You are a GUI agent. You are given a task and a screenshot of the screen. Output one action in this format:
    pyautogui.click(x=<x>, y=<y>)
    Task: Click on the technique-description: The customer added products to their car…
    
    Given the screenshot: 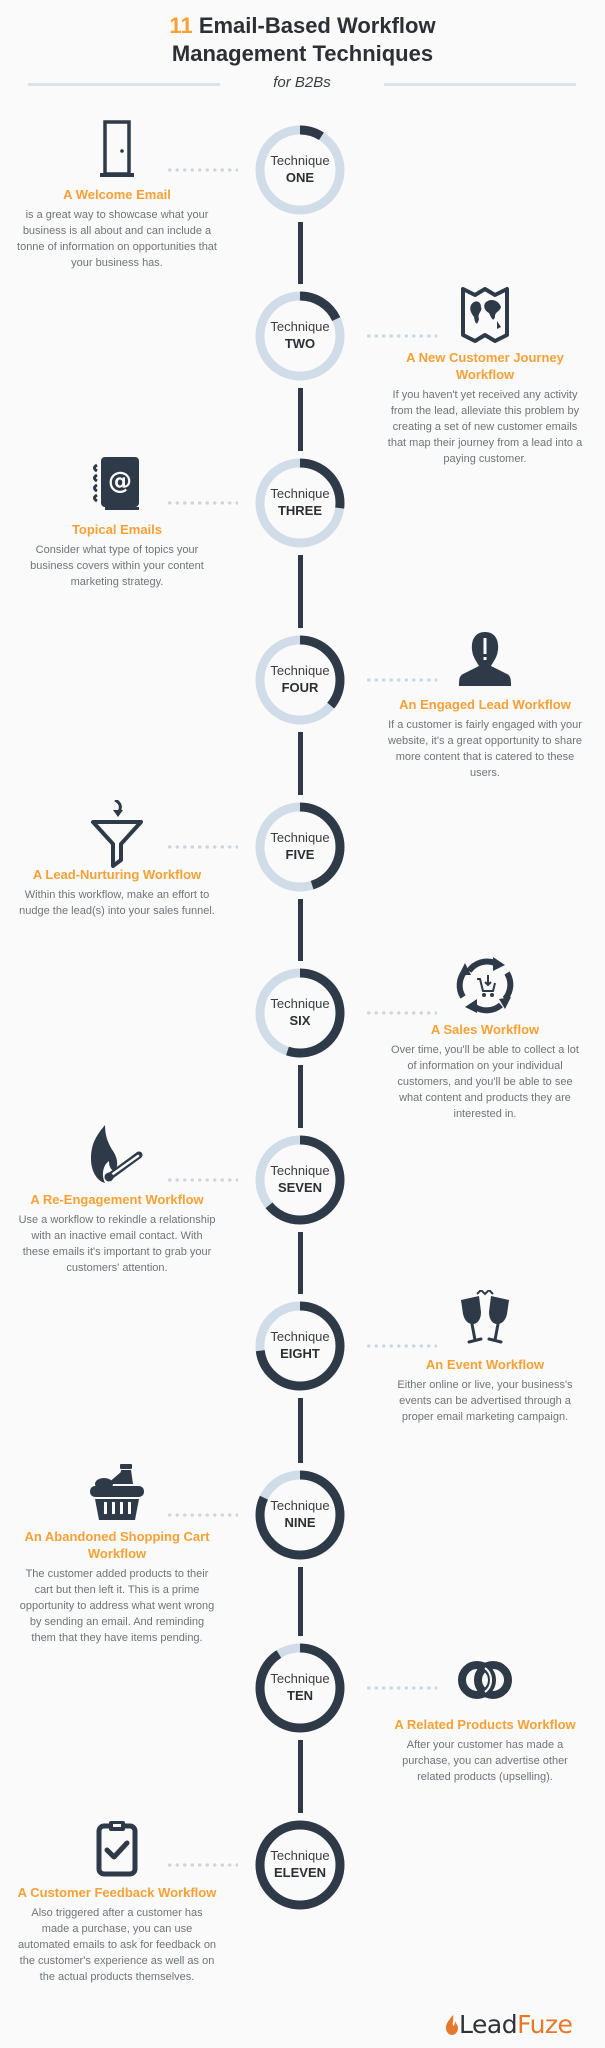 What is the action you would take?
    pyautogui.click(x=117, y=1606)
    